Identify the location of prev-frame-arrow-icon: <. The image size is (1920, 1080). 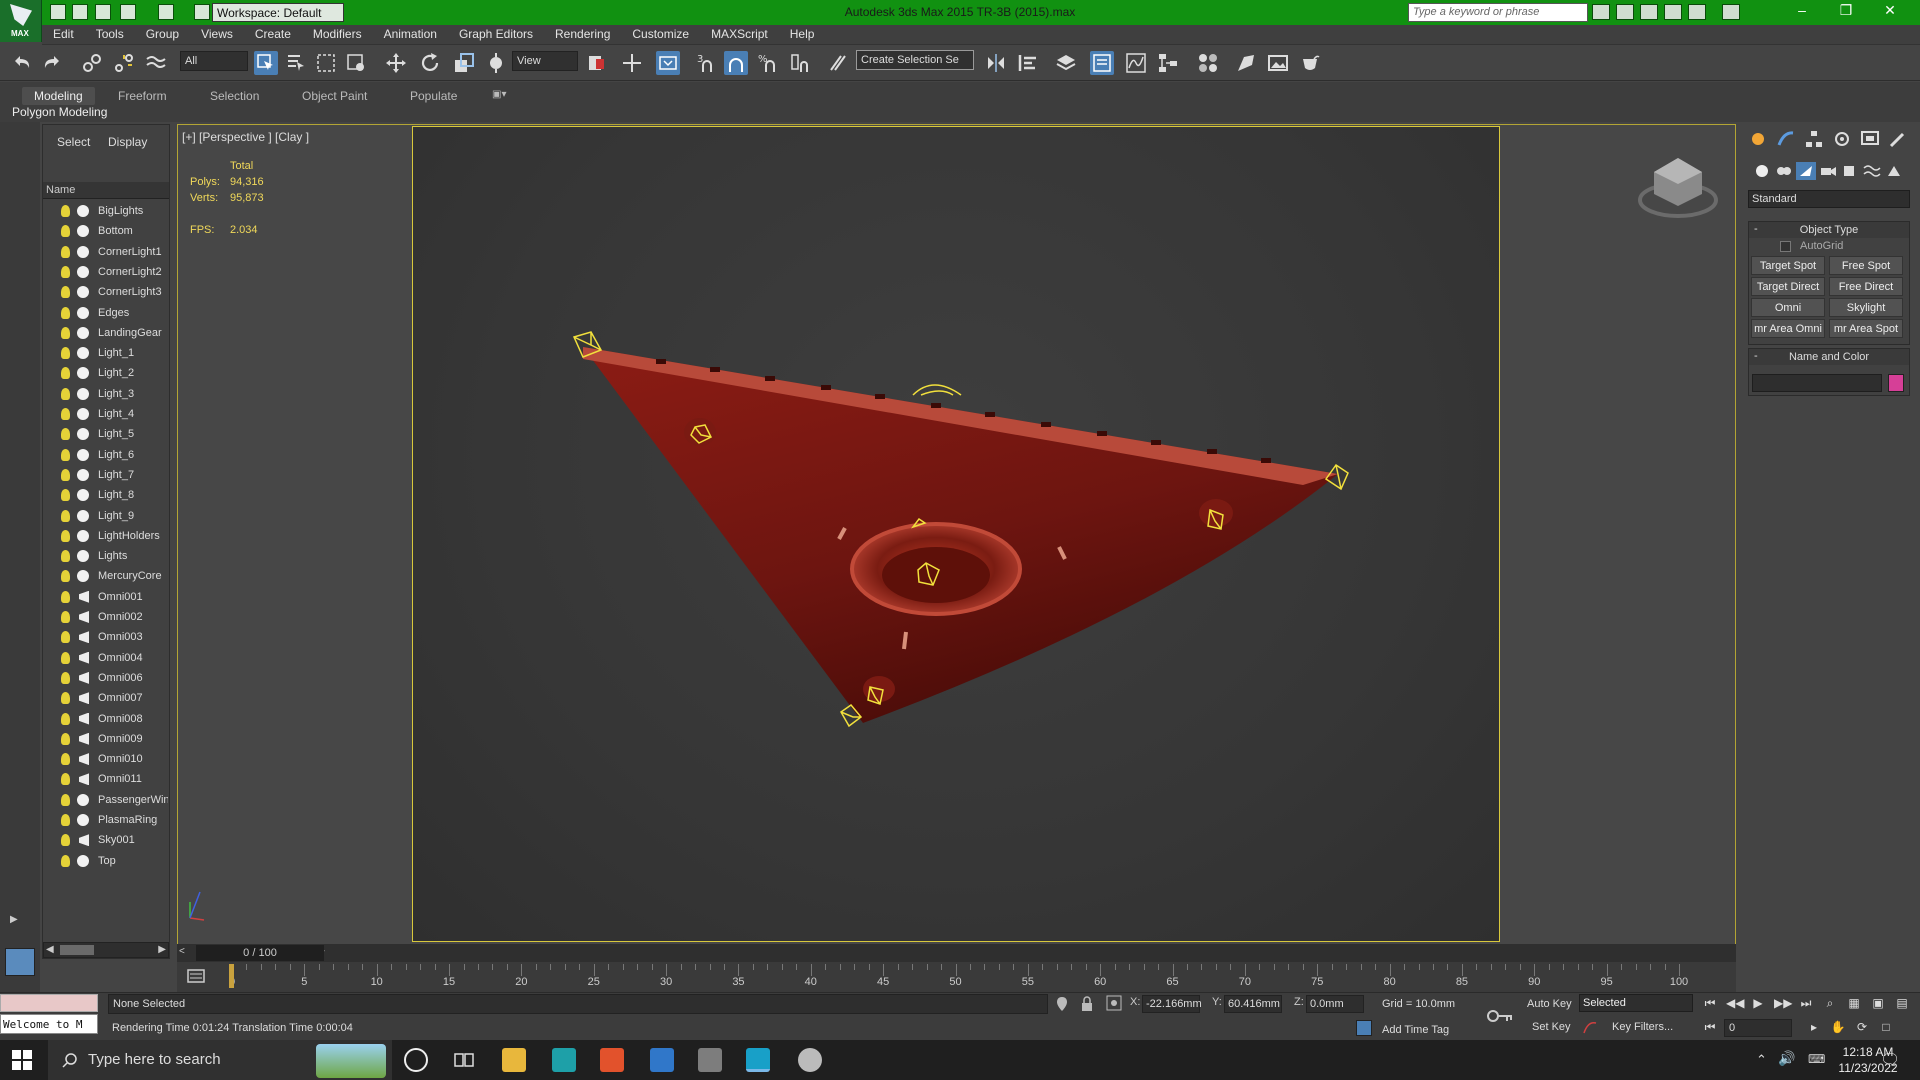
(182, 951).